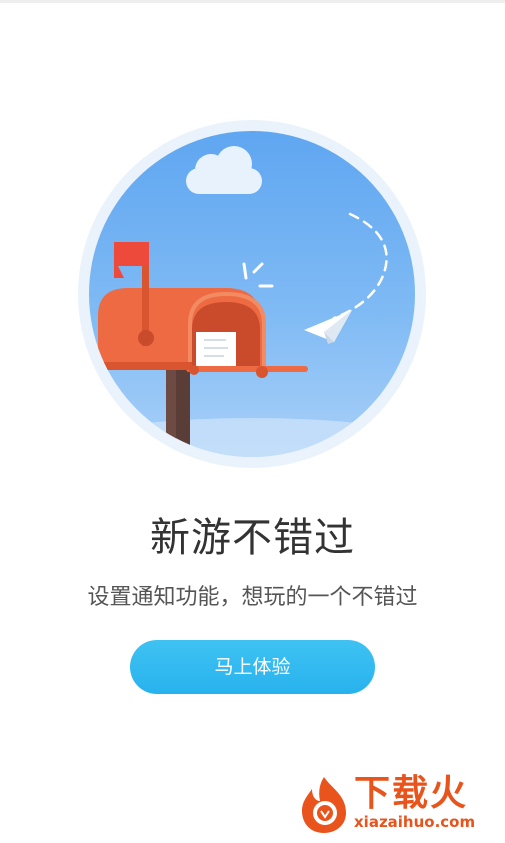  I want to click on watermark: 下载火 xiazaihuo.com, so click(396, 804).